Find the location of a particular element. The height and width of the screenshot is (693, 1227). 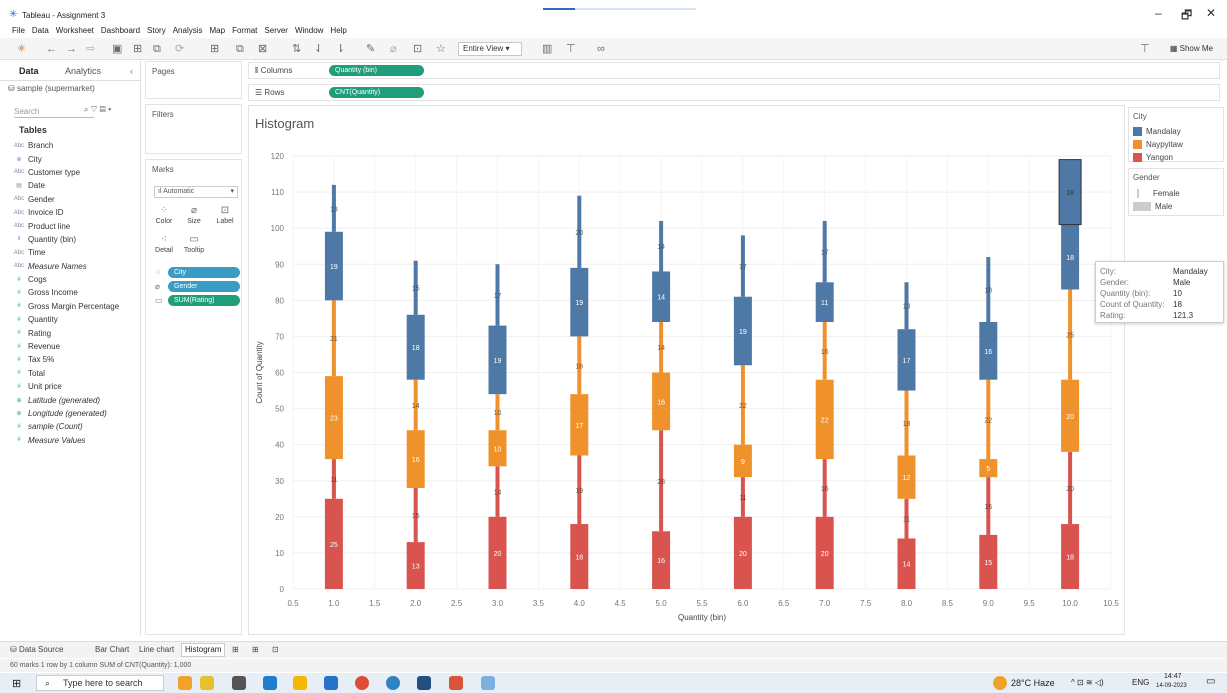

field-item: Abc Invoice ID is located at coordinates (75, 212).